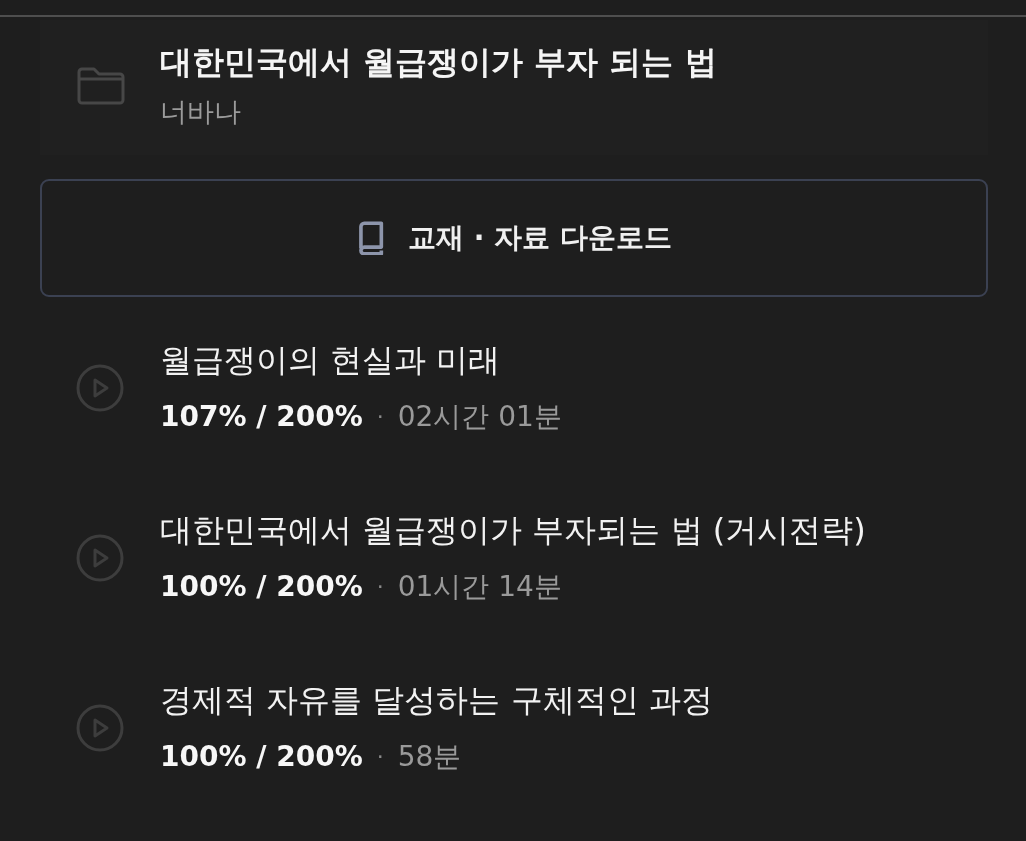 The height and width of the screenshot is (841, 1026). What do you see at coordinates (436, 700) in the screenshot?
I see `lecture-title: 경제적 자유를 달성하는 구체적인 과정` at bounding box center [436, 700].